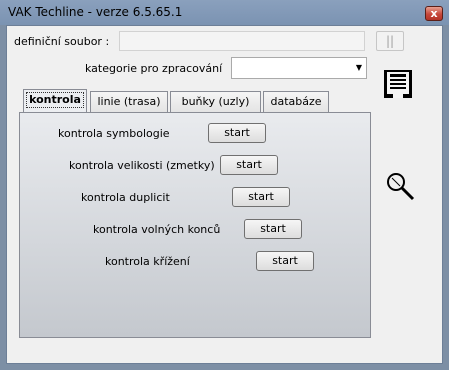 This screenshot has width=449, height=370. Describe the element at coordinates (242, 41) in the screenshot. I see `definicni-soubor-field` at that location.